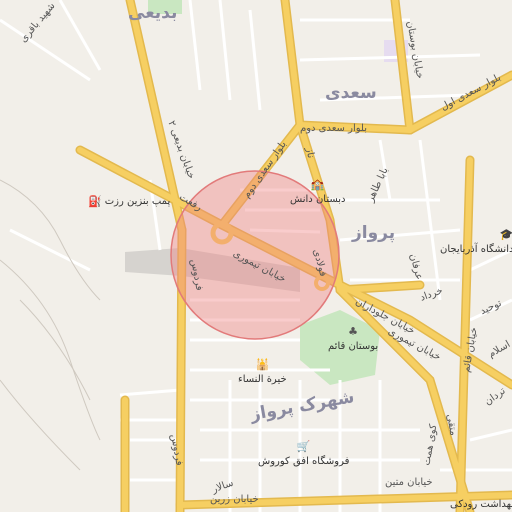 The width and height of the screenshot is (512, 512). What do you see at coordinates (262, 371) in the screenshot?
I see `poi-khaira: 🕌 خیرة النساء` at bounding box center [262, 371].